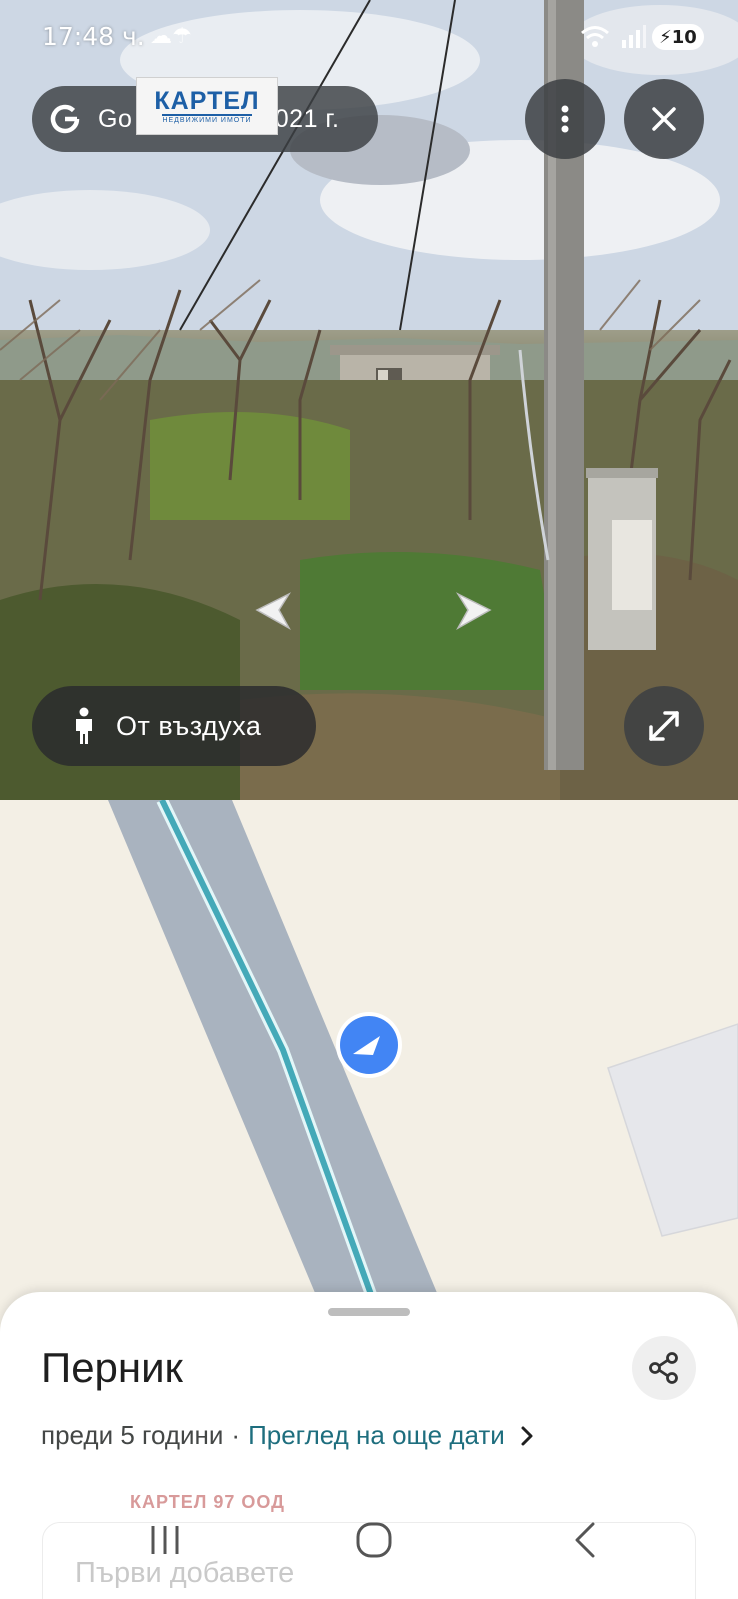 This screenshot has height=1599, width=738. I want to click on arrow-right-icon, so click(473, 611).